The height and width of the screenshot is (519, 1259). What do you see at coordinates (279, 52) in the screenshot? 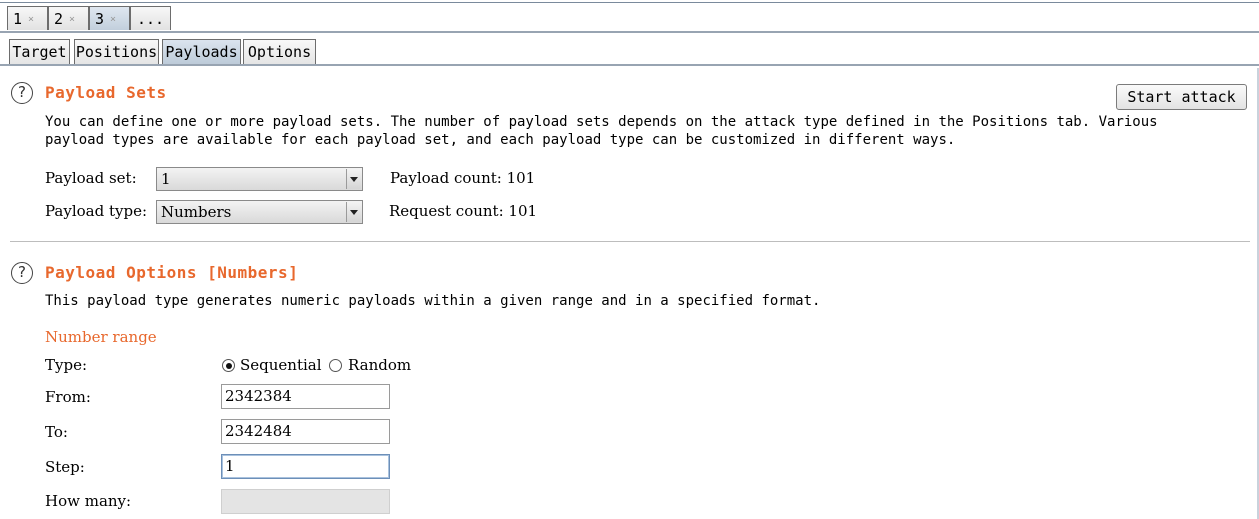
I see `tab-options: Options` at bounding box center [279, 52].